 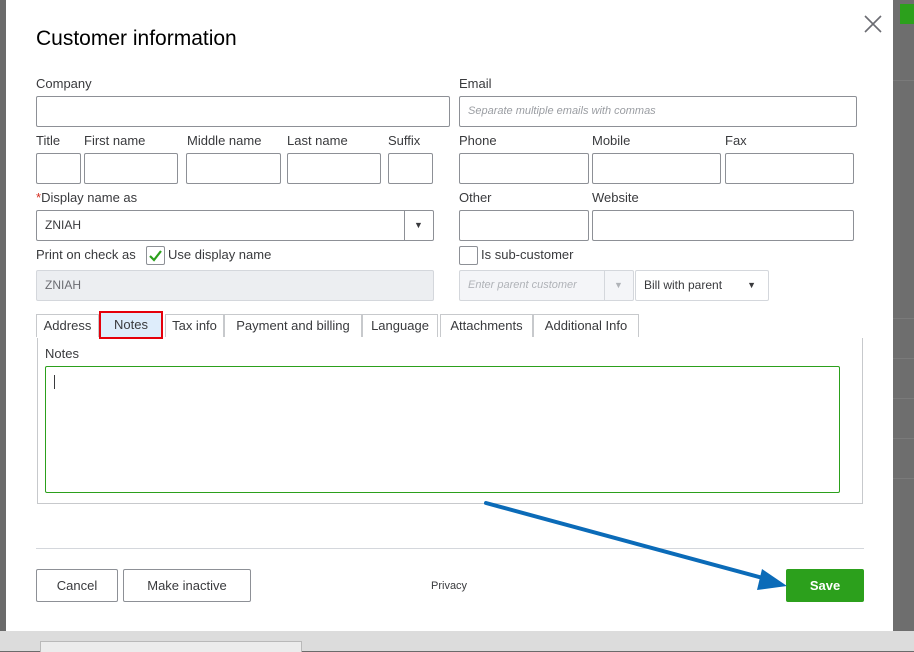 I want to click on title-label: Title, so click(x=48, y=140).